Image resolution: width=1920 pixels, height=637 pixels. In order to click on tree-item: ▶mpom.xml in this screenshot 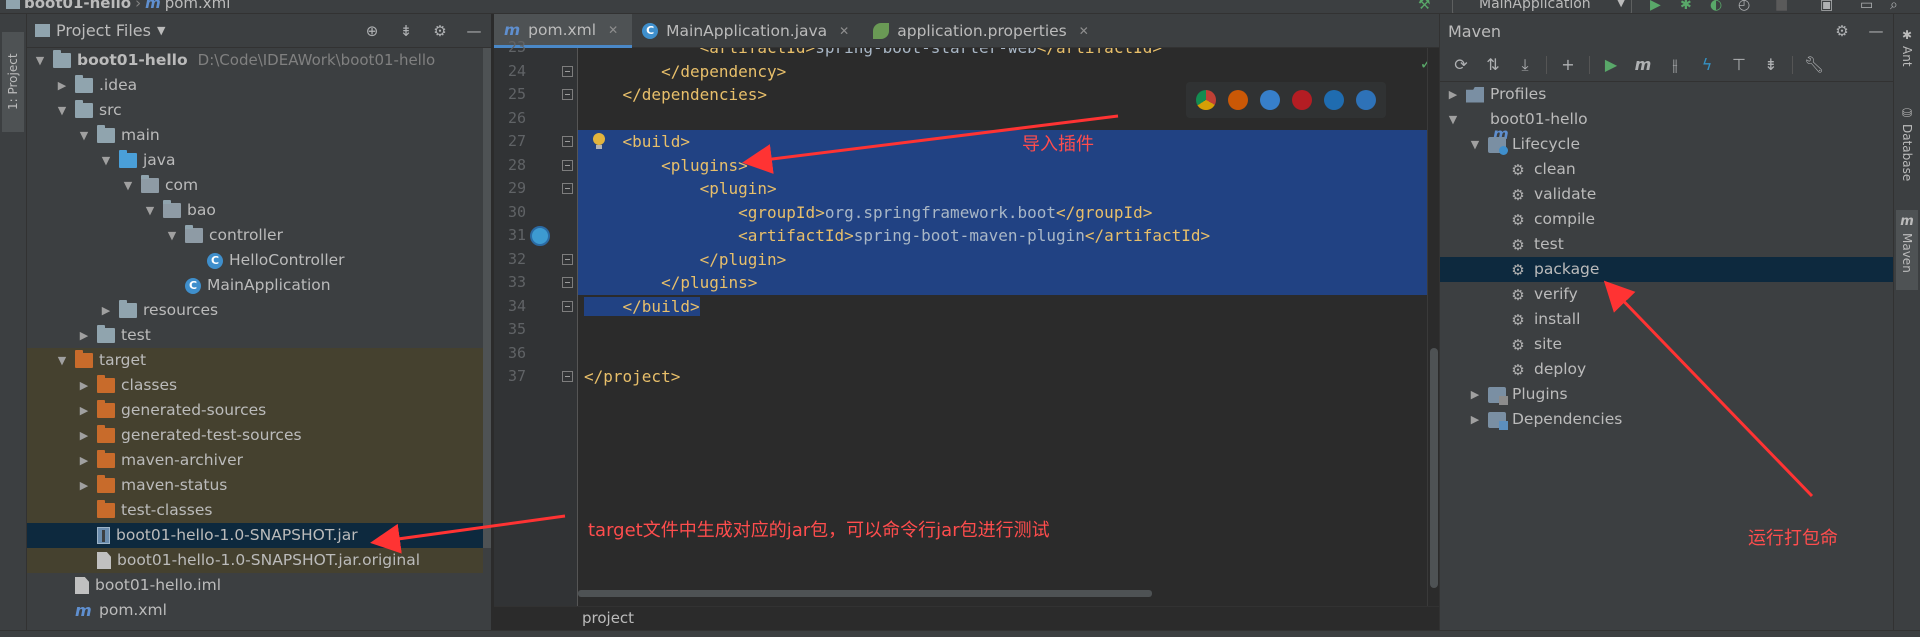, I will do `click(259, 610)`.